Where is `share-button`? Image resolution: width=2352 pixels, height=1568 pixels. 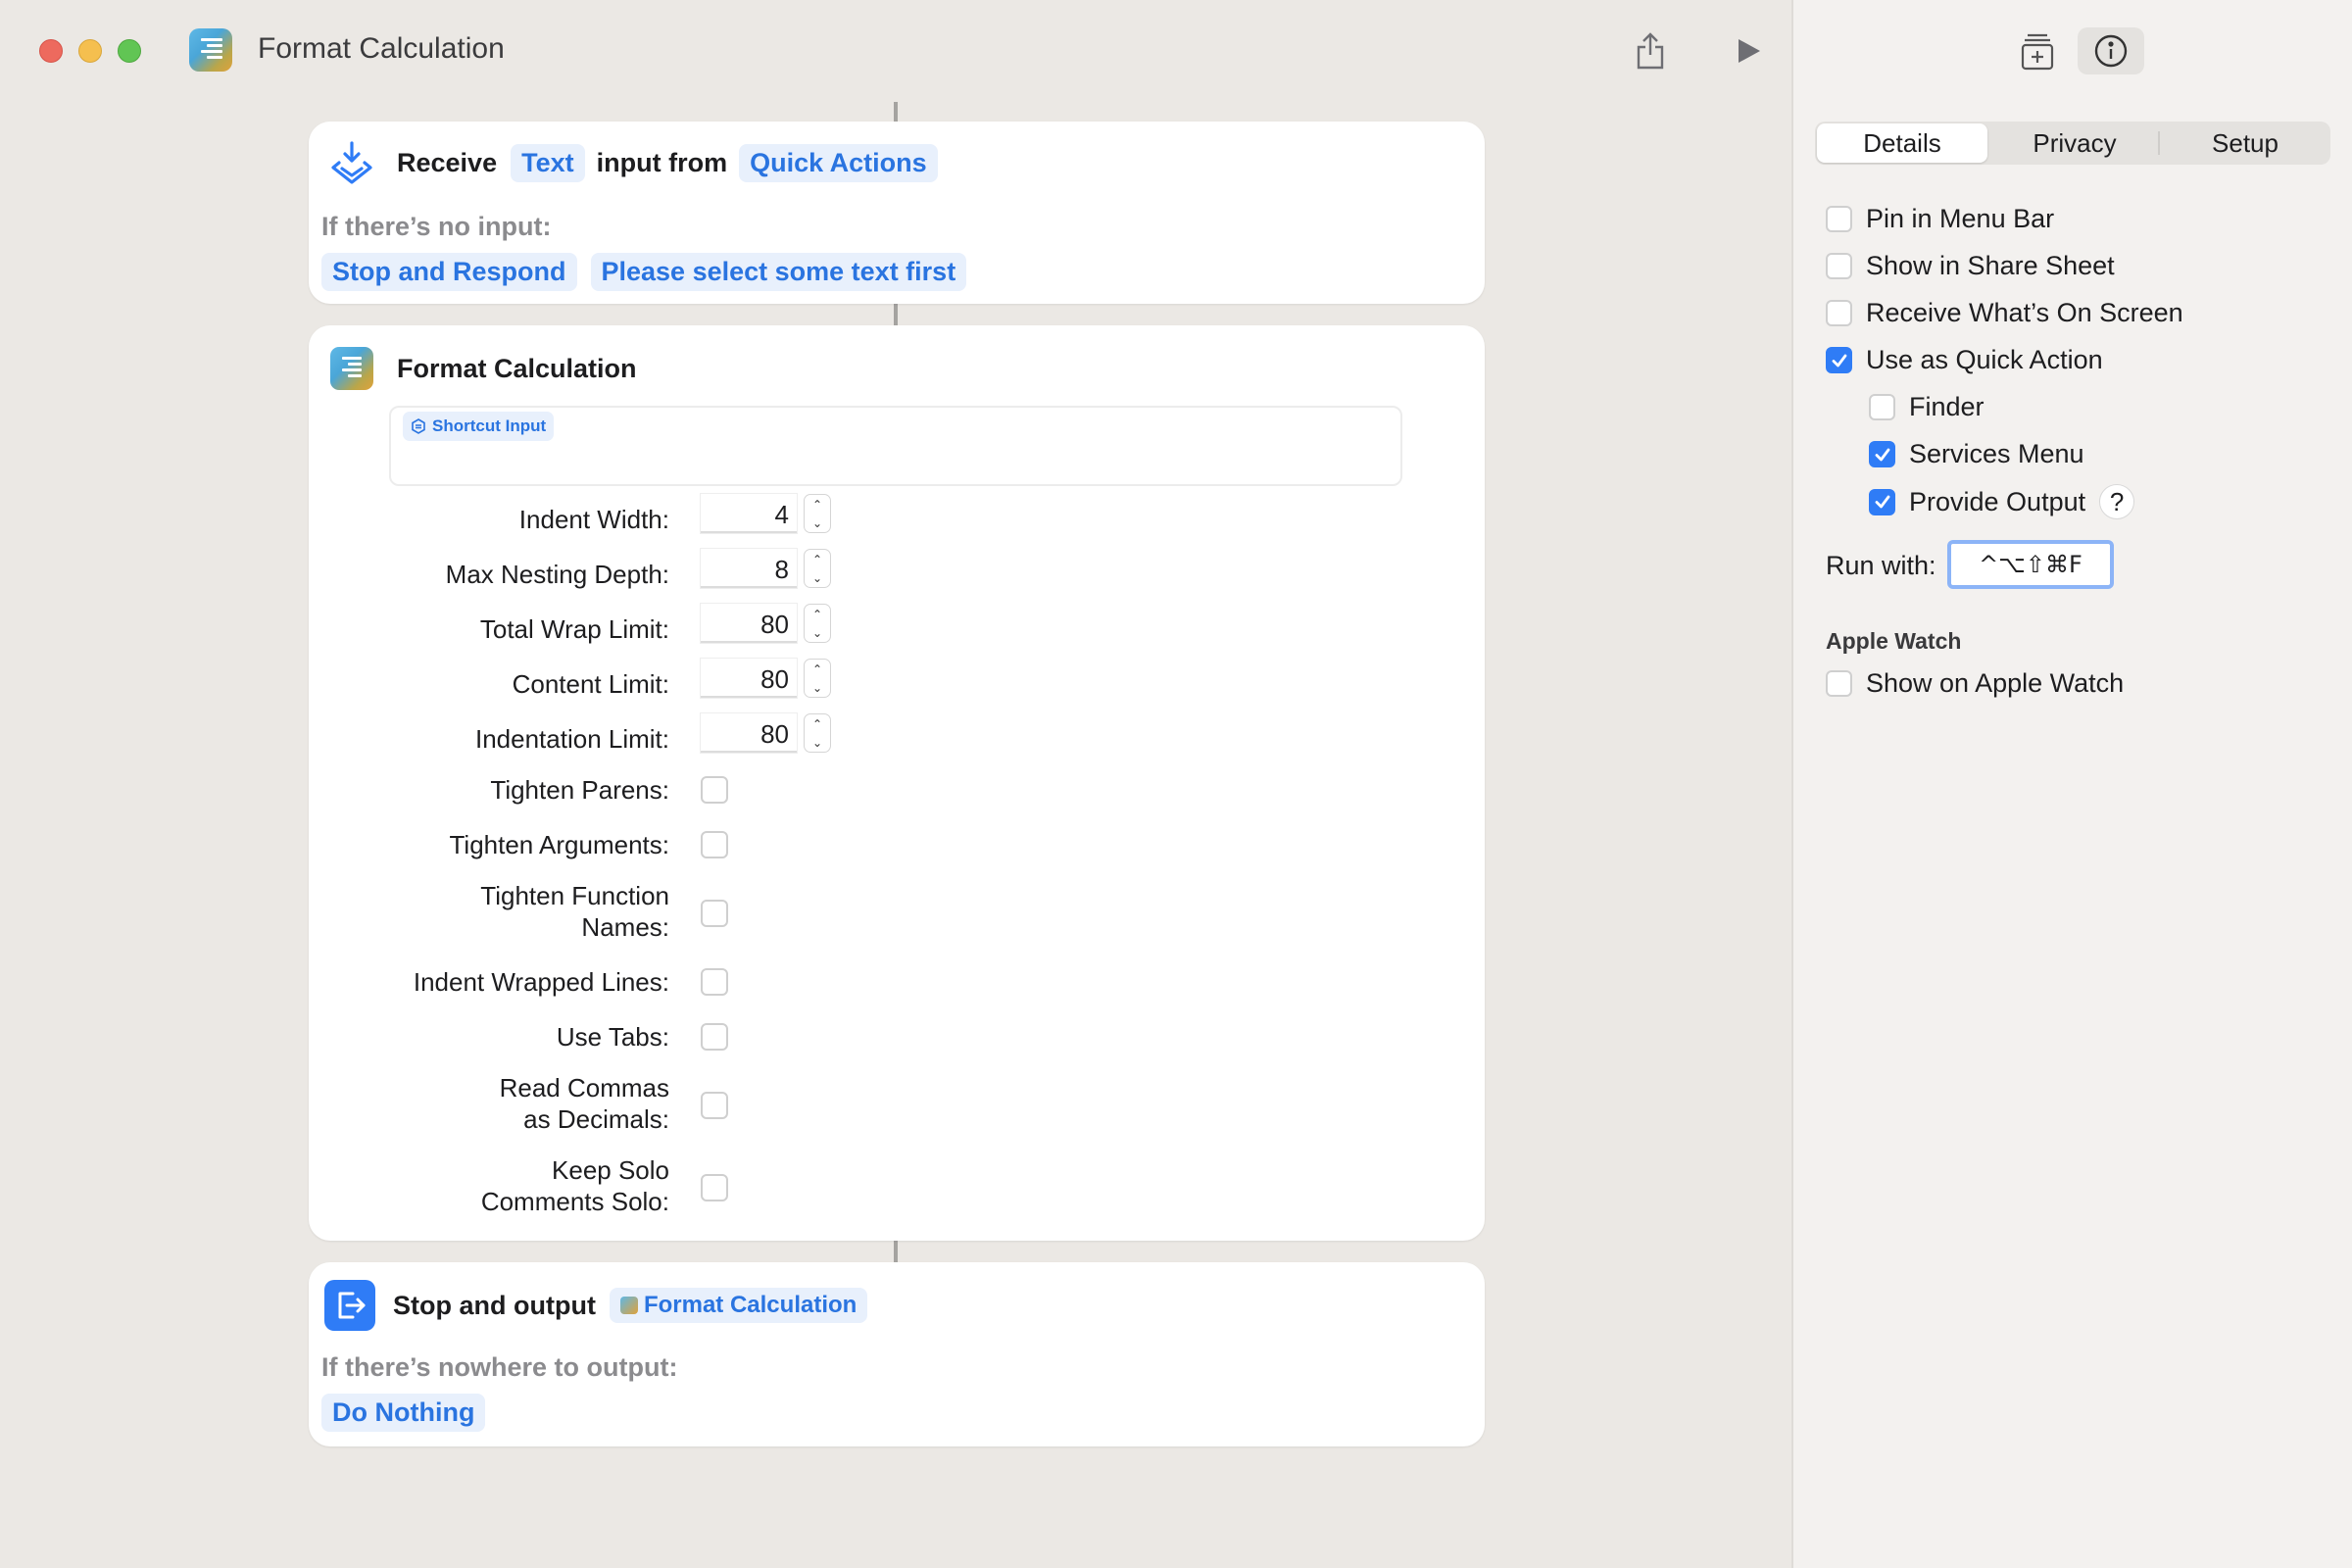
share-button is located at coordinates (1650, 50).